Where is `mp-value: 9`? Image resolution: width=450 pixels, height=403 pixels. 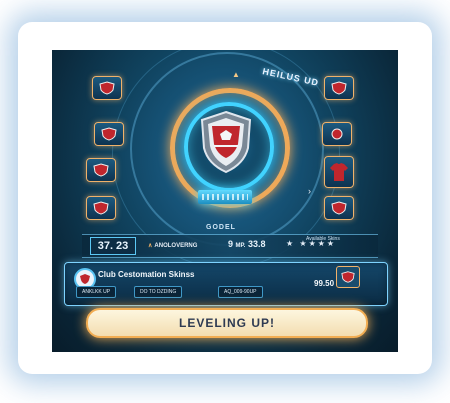 mp-value: 9 is located at coordinates (231, 244).